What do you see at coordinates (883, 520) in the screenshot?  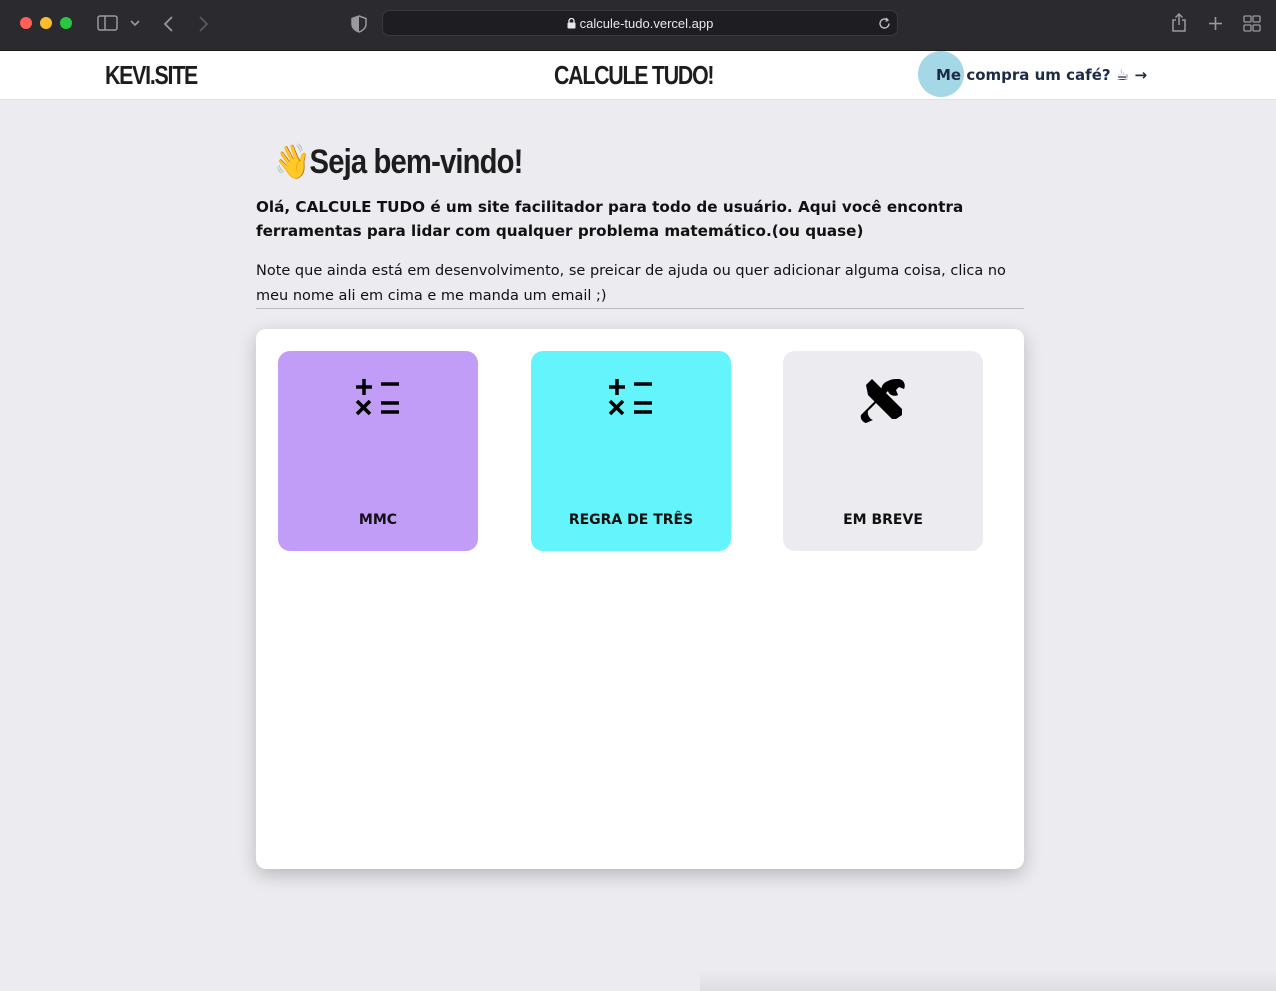 I see `card-label-em-breve: EM BREVE` at bounding box center [883, 520].